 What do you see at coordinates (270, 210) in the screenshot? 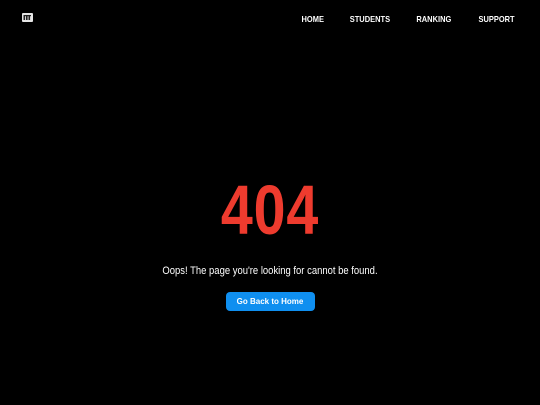
I see `error-code: 404` at bounding box center [270, 210].